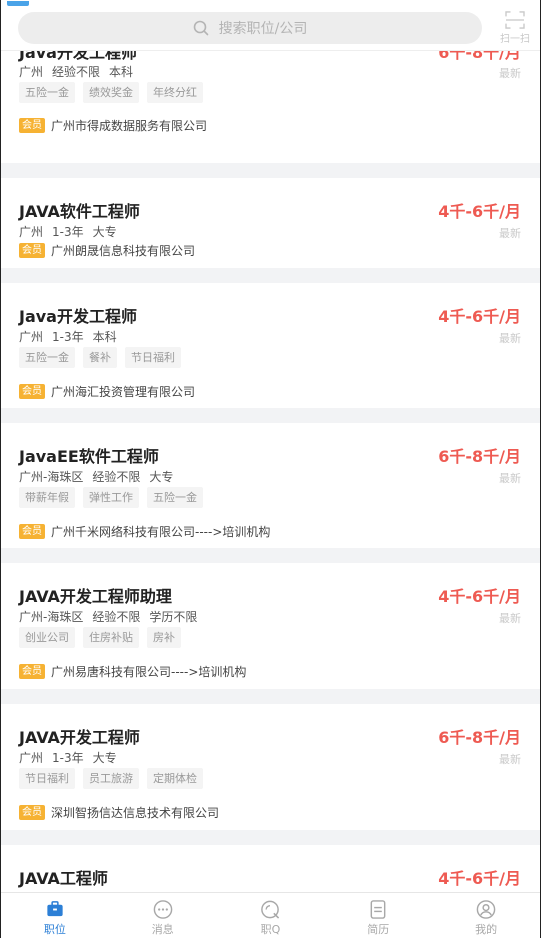 The height and width of the screenshot is (938, 541). I want to click on job-card: JAVA软件工程师 4千-6千/月广州 1-3年 大专 最新会员 广州朗晟信息科技有限公司, so click(270, 223).